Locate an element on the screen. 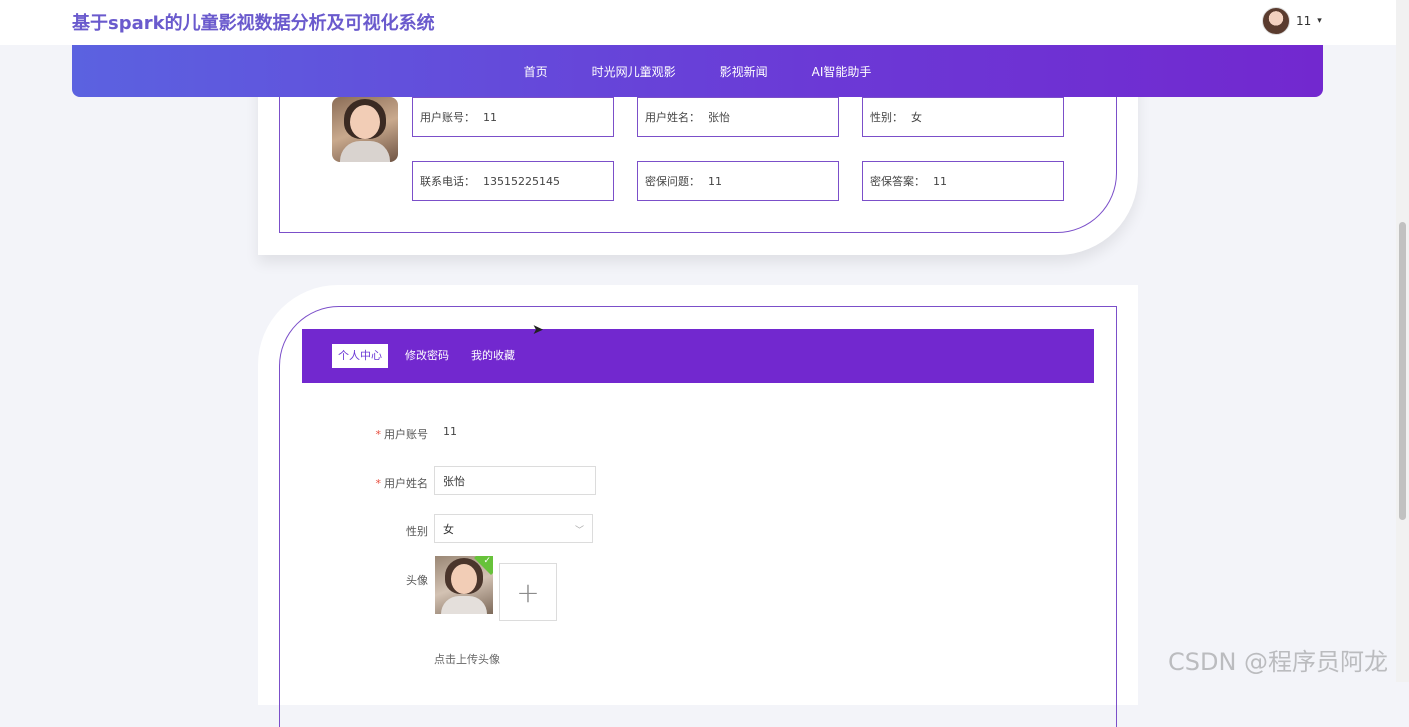  info-phone-label: 联系电话： is located at coordinates (447, 181).